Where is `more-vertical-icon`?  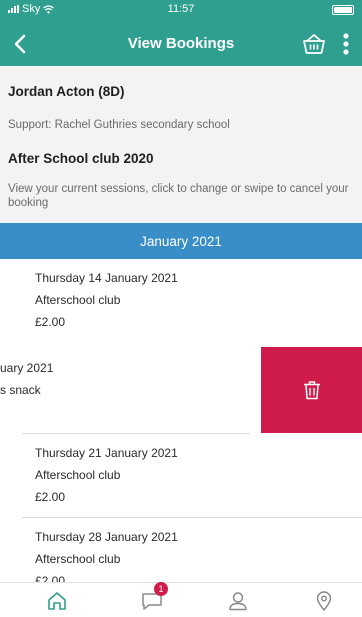 more-vertical-icon is located at coordinates (346, 44).